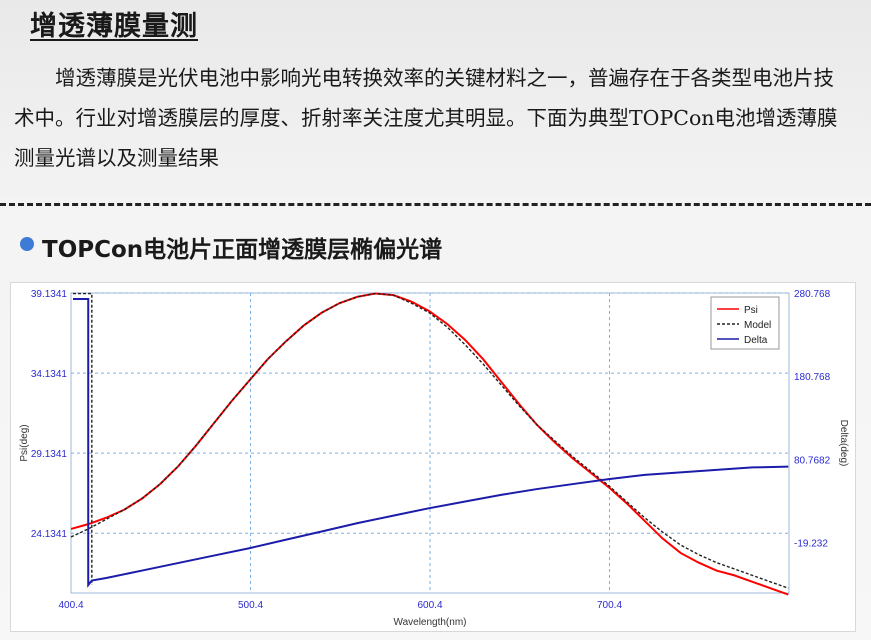  I want to click on y2-tick-label: 80.7682, so click(812, 460).